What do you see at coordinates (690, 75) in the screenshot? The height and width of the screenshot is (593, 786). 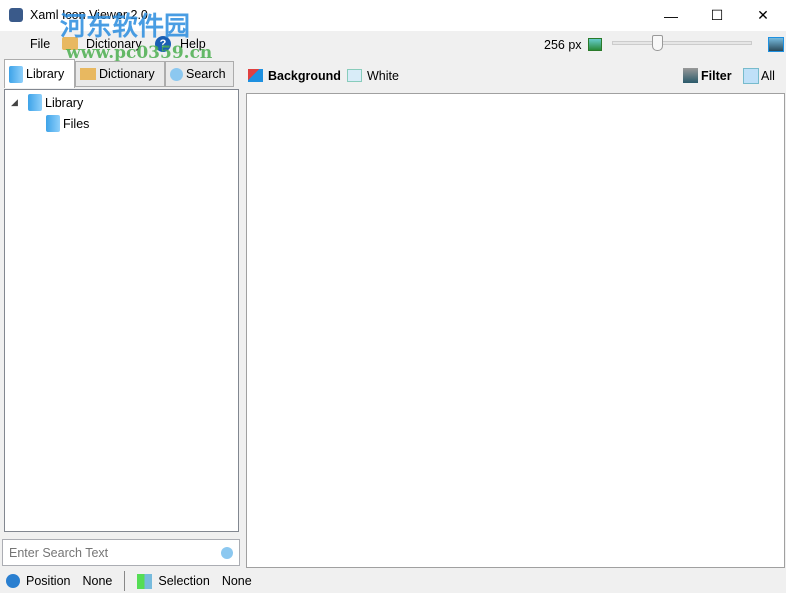 I see `filter-icon` at bounding box center [690, 75].